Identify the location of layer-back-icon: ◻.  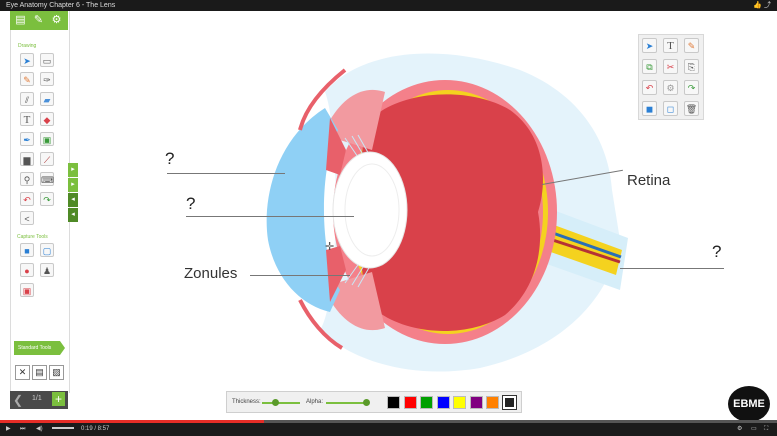
(670, 109).